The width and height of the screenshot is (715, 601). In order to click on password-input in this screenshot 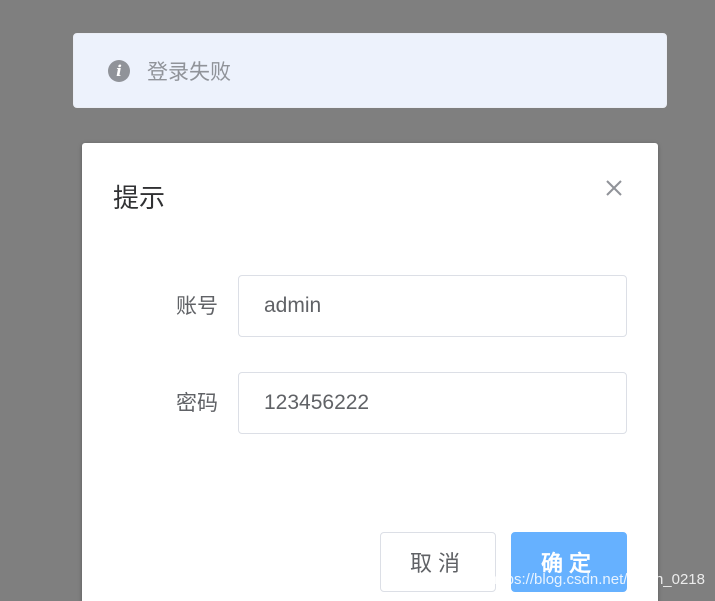, I will do `click(432, 403)`.